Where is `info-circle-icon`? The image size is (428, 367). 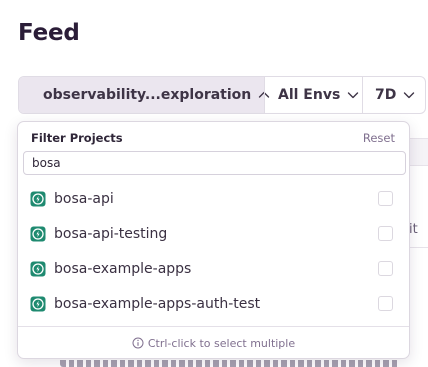 info-circle-icon is located at coordinates (138, 343).